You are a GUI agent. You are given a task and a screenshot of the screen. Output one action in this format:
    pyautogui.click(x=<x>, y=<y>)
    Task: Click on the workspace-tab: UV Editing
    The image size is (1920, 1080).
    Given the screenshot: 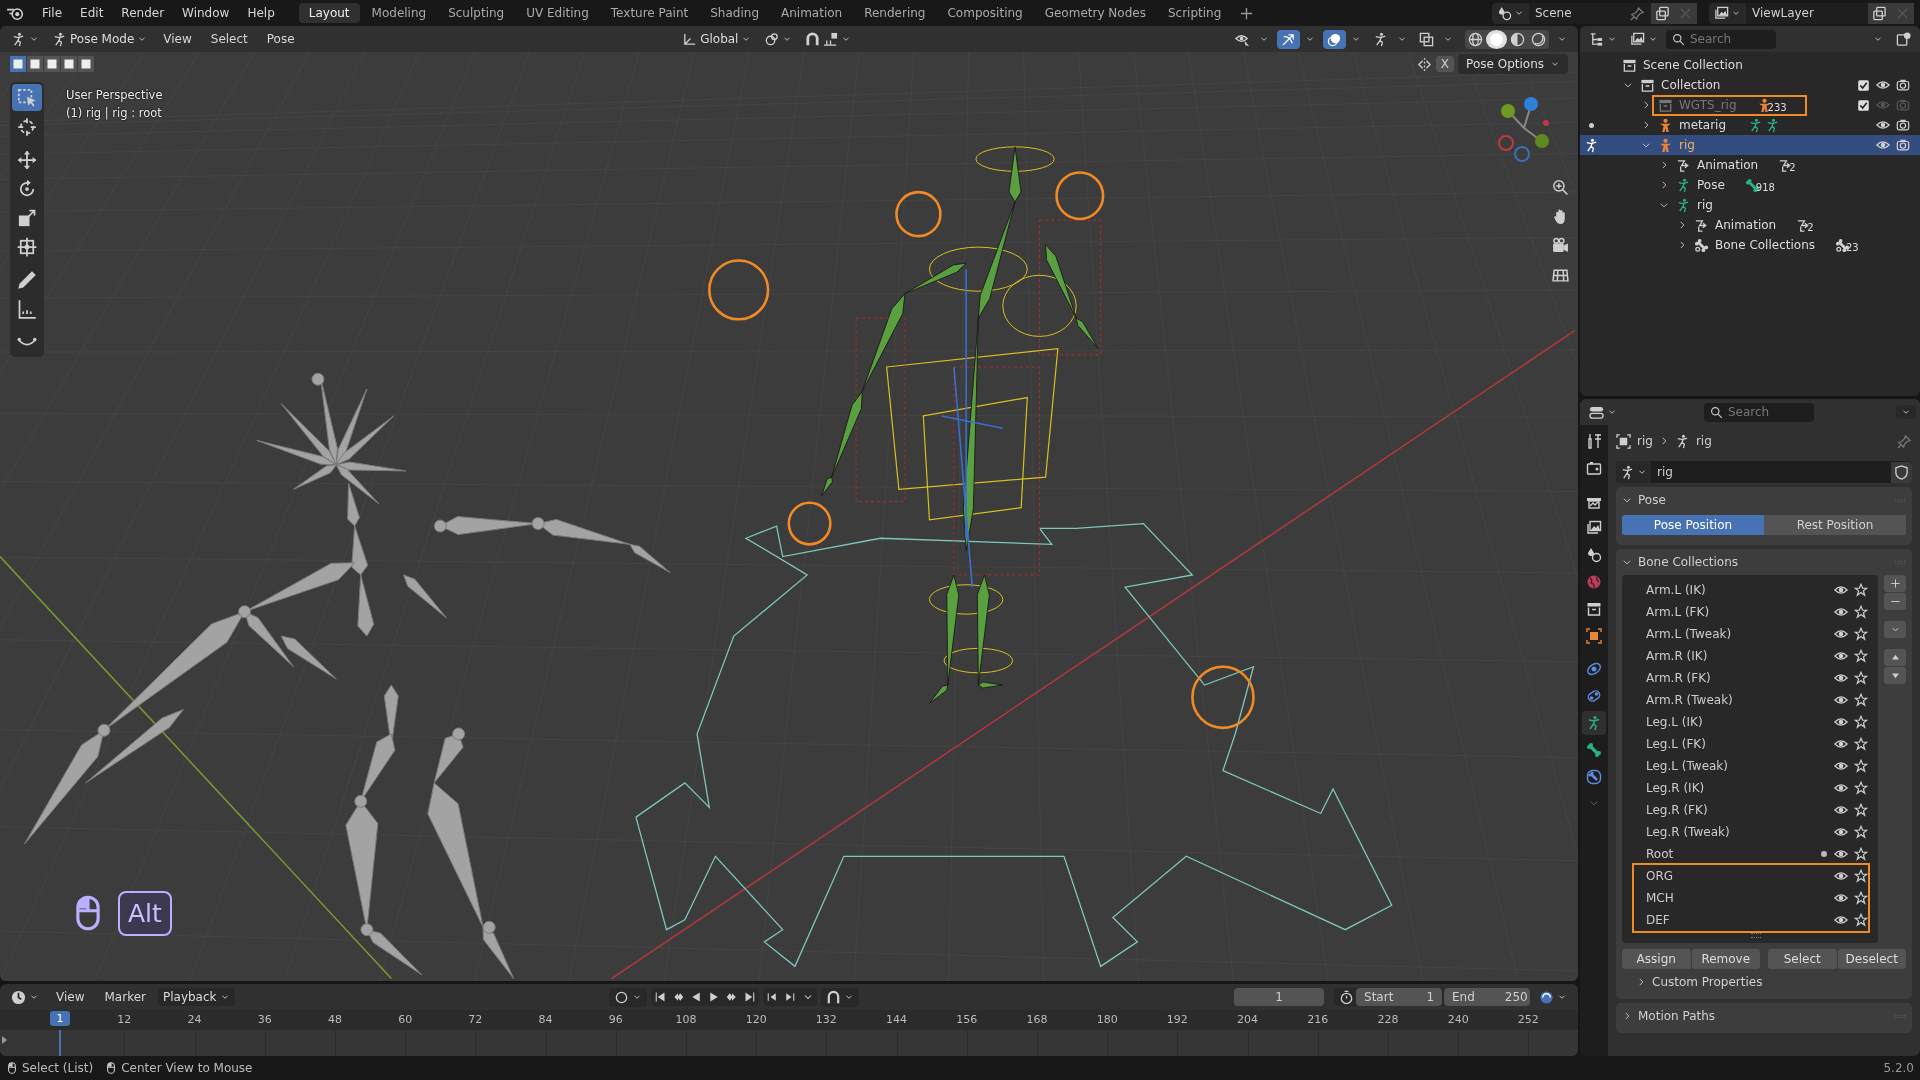 What is the action you would take?
    pyautogui.click(x=557, y=13)
    